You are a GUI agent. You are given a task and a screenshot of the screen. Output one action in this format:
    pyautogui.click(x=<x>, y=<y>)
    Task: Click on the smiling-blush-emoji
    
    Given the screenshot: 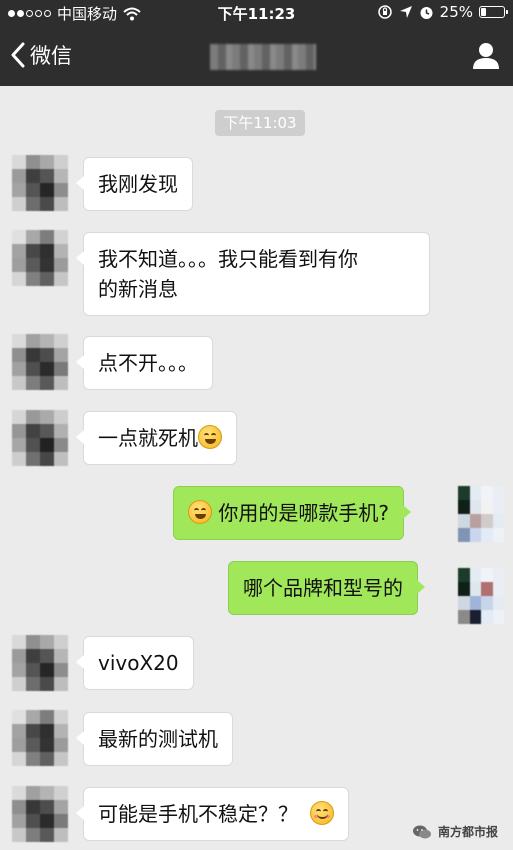 What is the action you would take?
    pyautogui.click(x=322, y=813)
    